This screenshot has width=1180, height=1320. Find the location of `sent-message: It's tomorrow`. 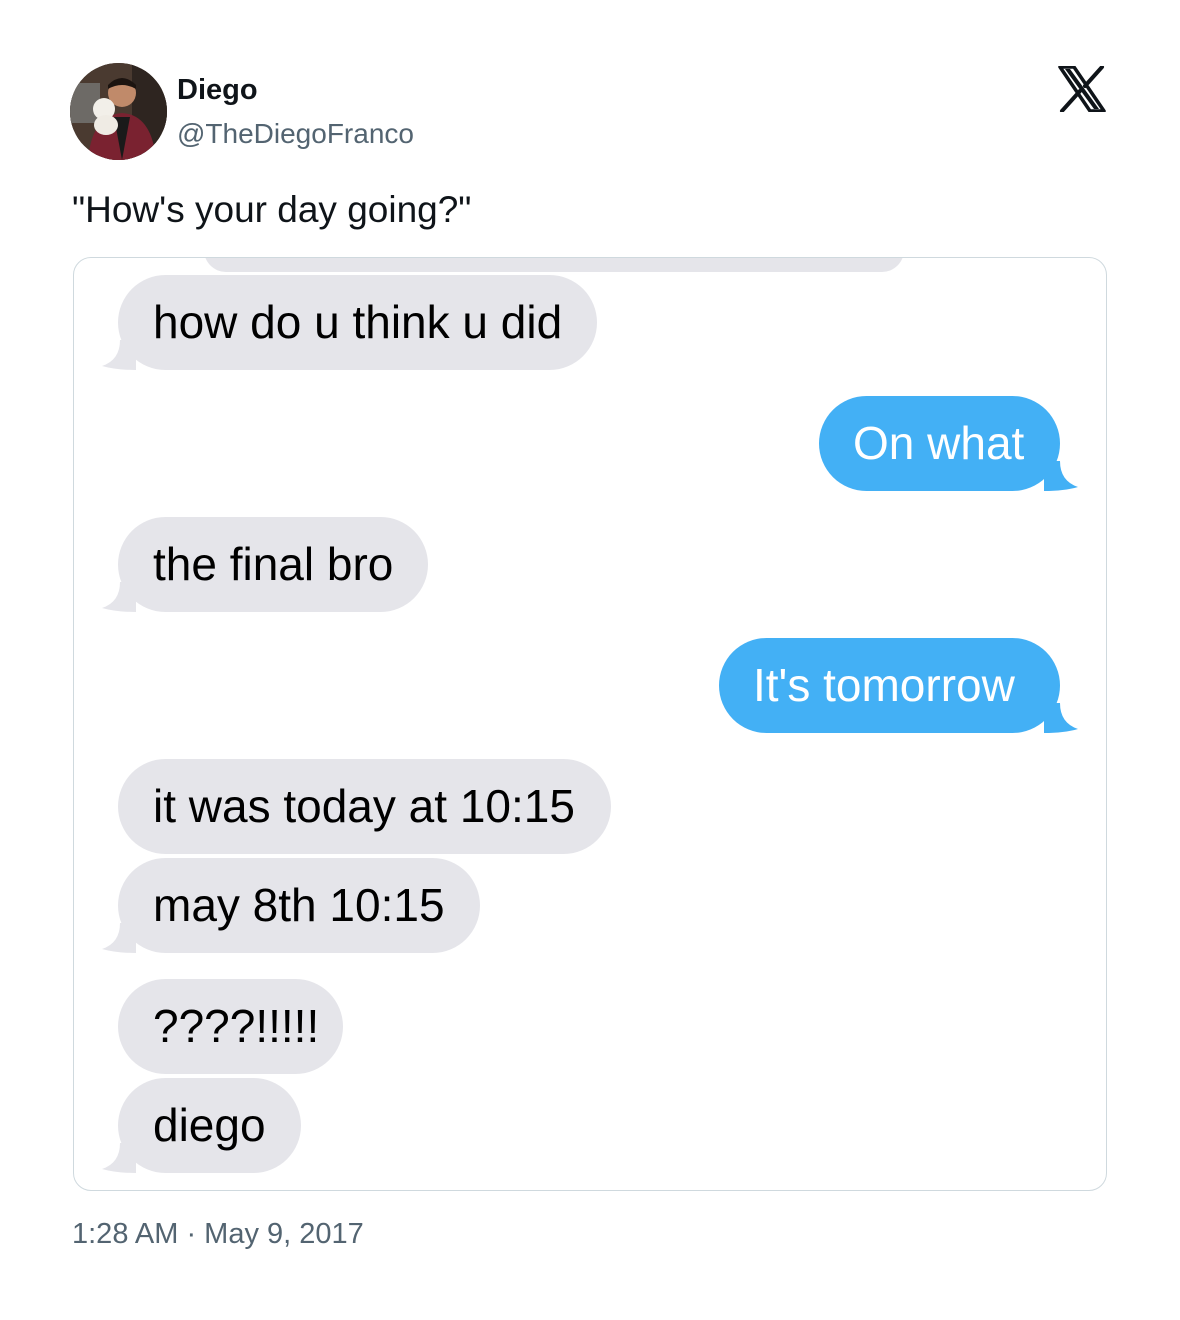

sent-message: It's tomorrow is located at coordinates (898, 685).